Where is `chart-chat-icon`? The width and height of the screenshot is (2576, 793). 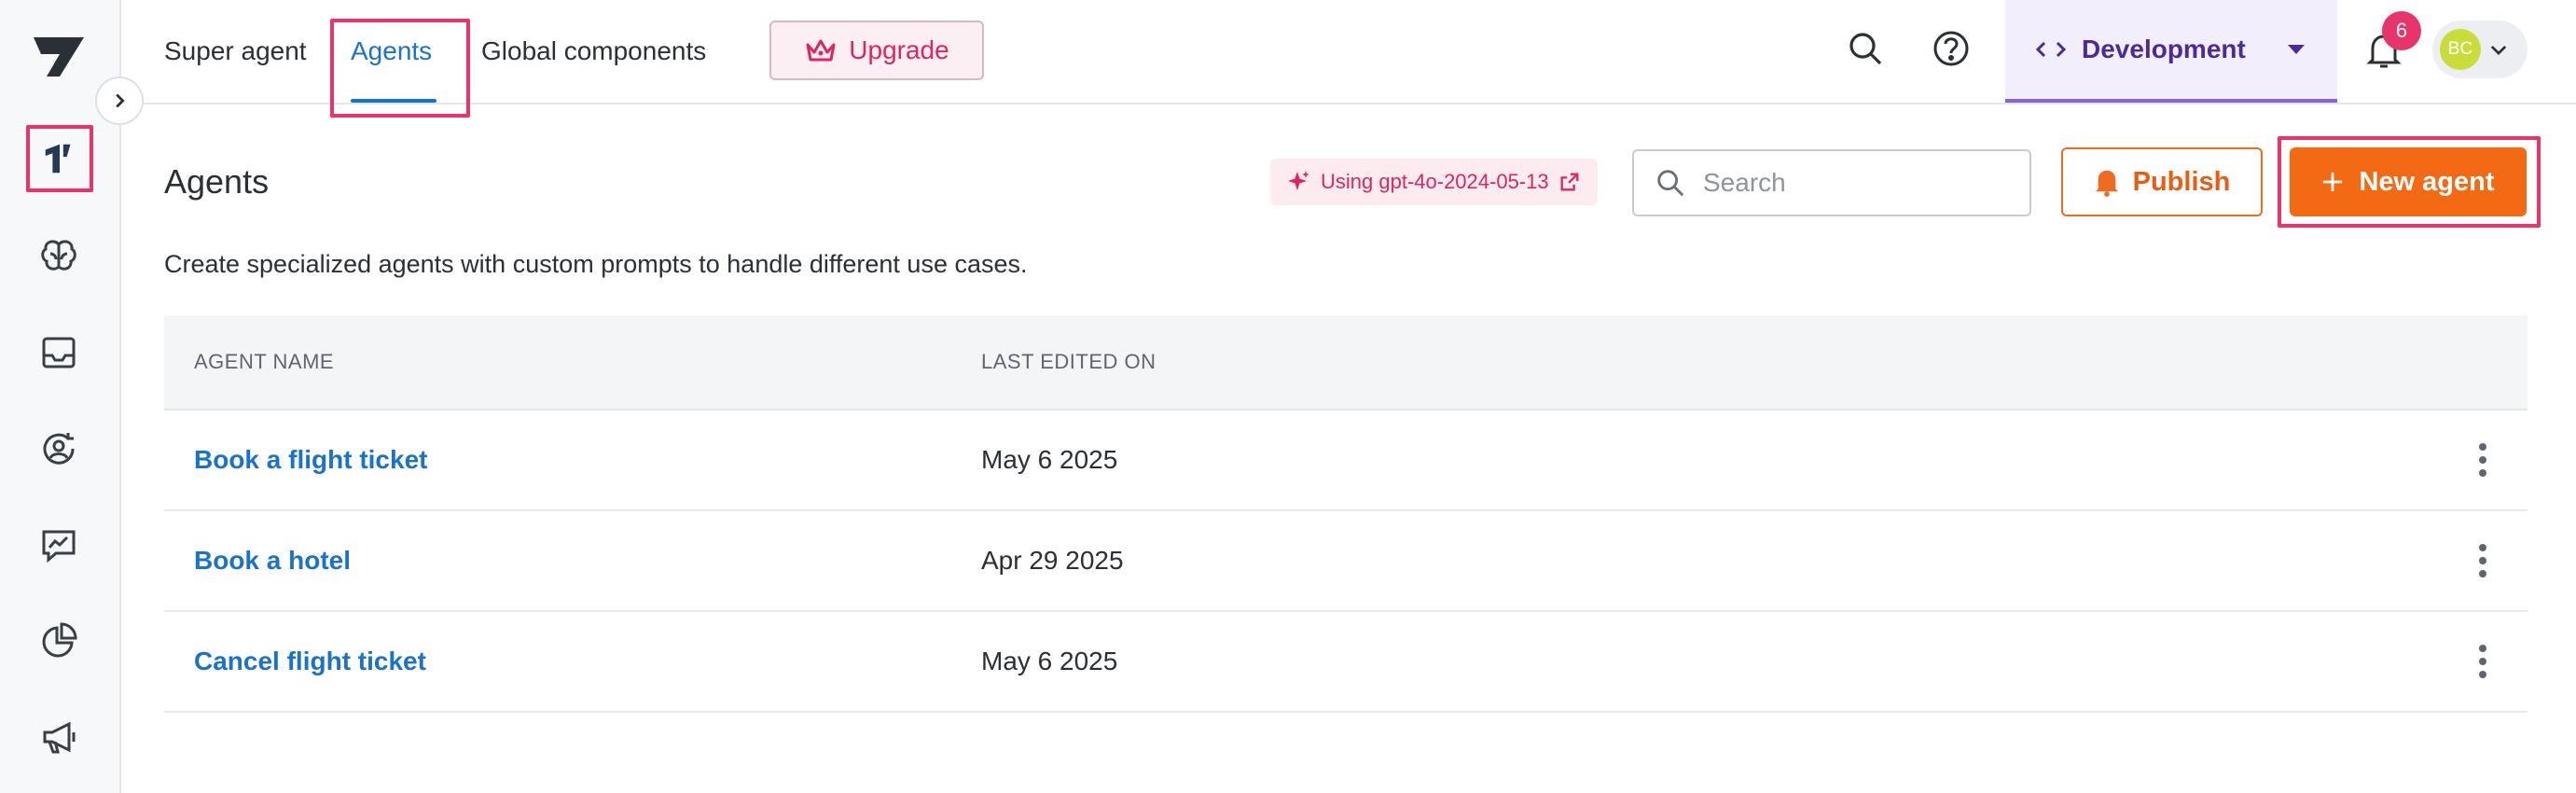 chart-chat-icon is located at coordinates (58, 544).